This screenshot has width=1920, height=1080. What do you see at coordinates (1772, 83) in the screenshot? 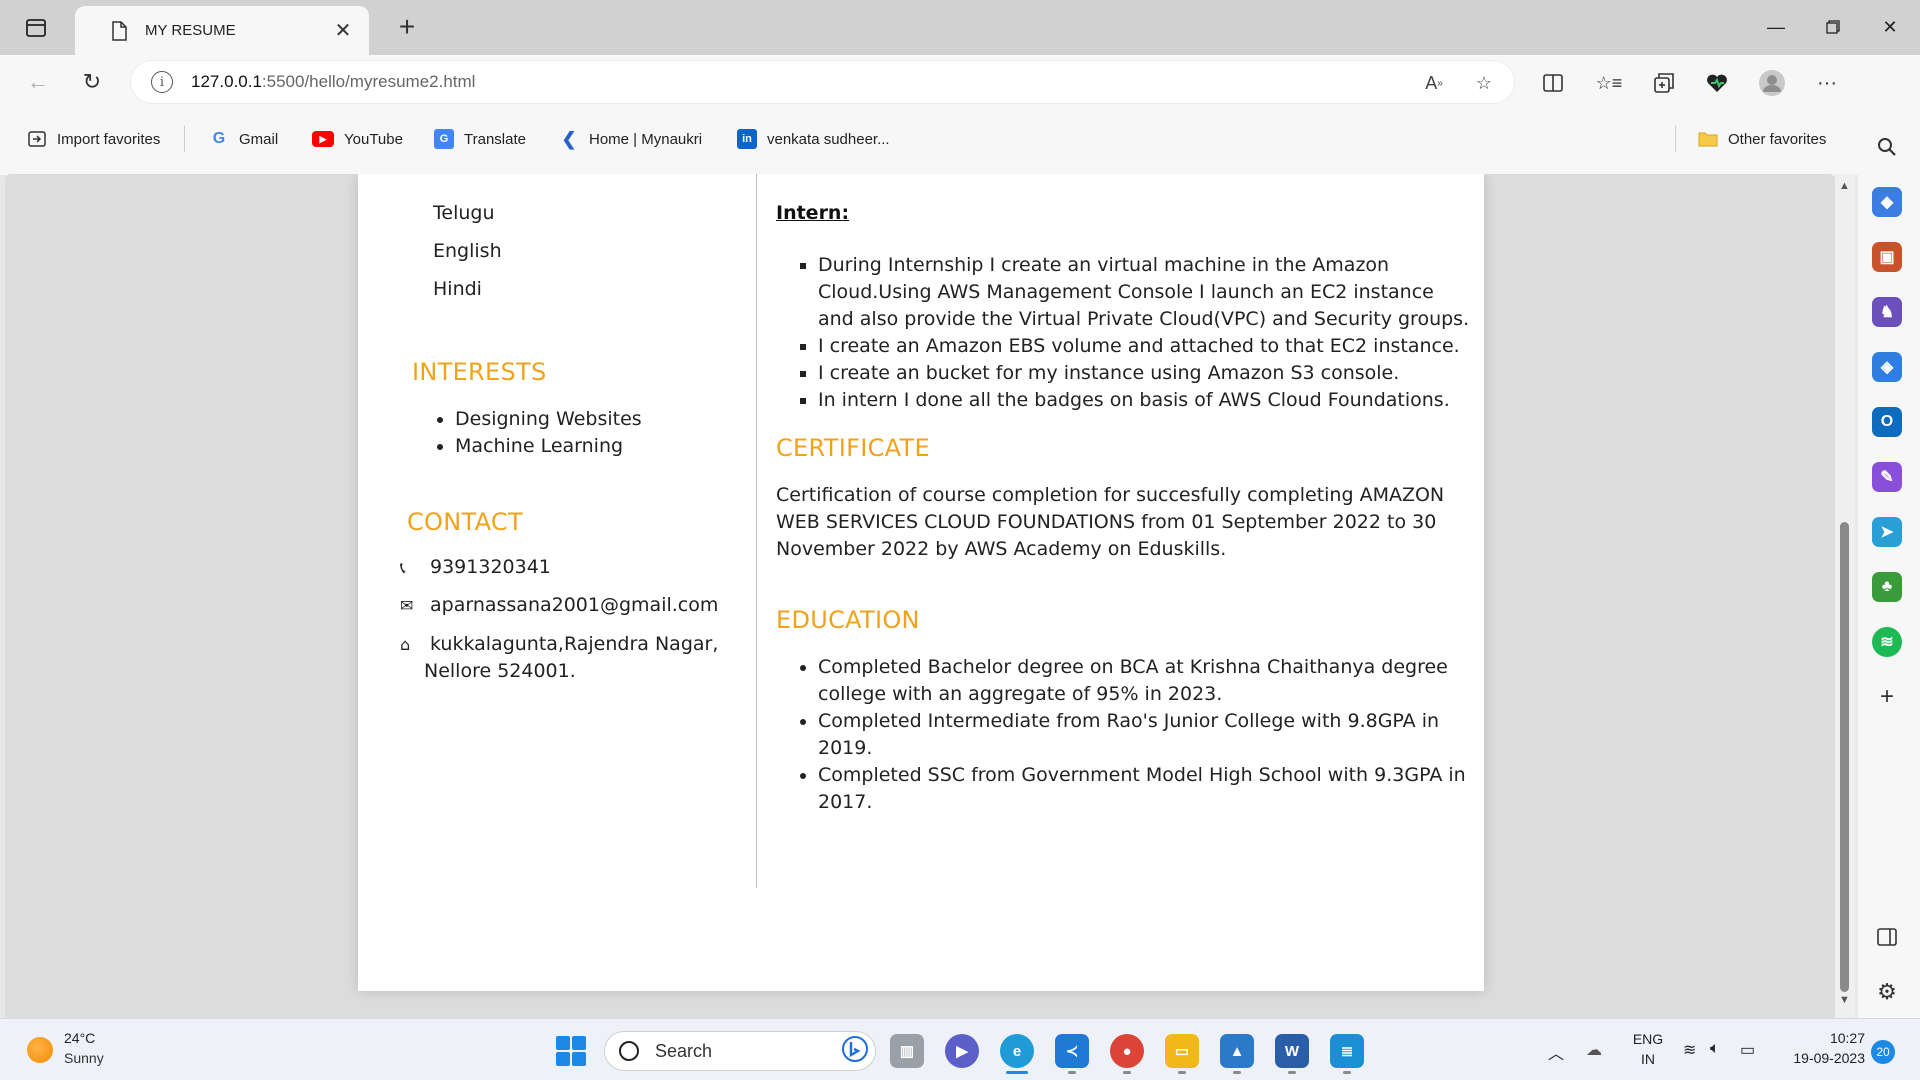
I see `profile-avatar` at bounding box center [1772, 83].